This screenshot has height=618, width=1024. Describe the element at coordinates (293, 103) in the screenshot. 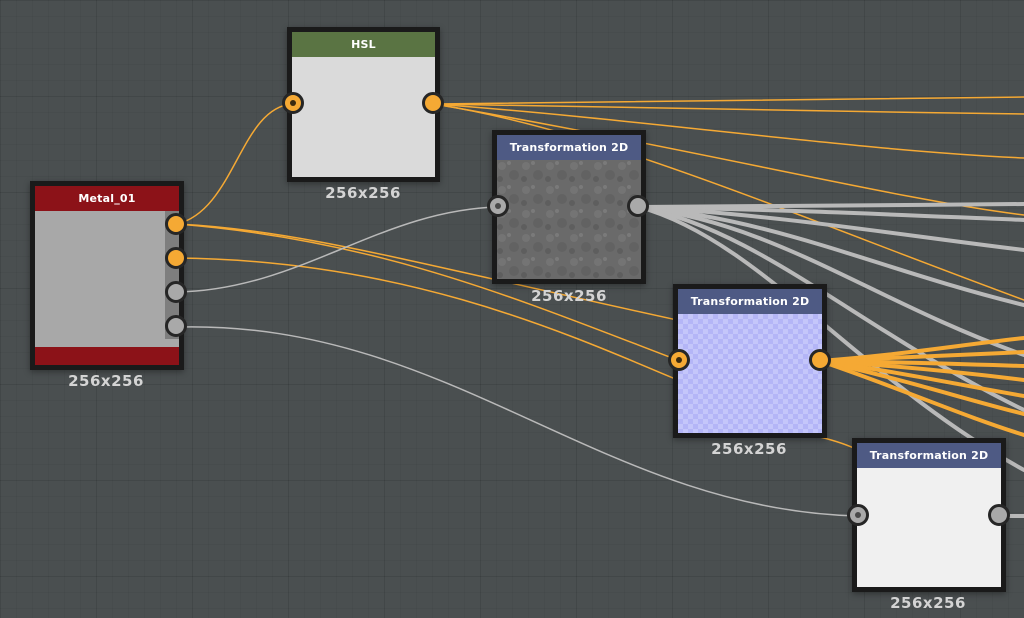

I see `hsl-input-port` at that location.